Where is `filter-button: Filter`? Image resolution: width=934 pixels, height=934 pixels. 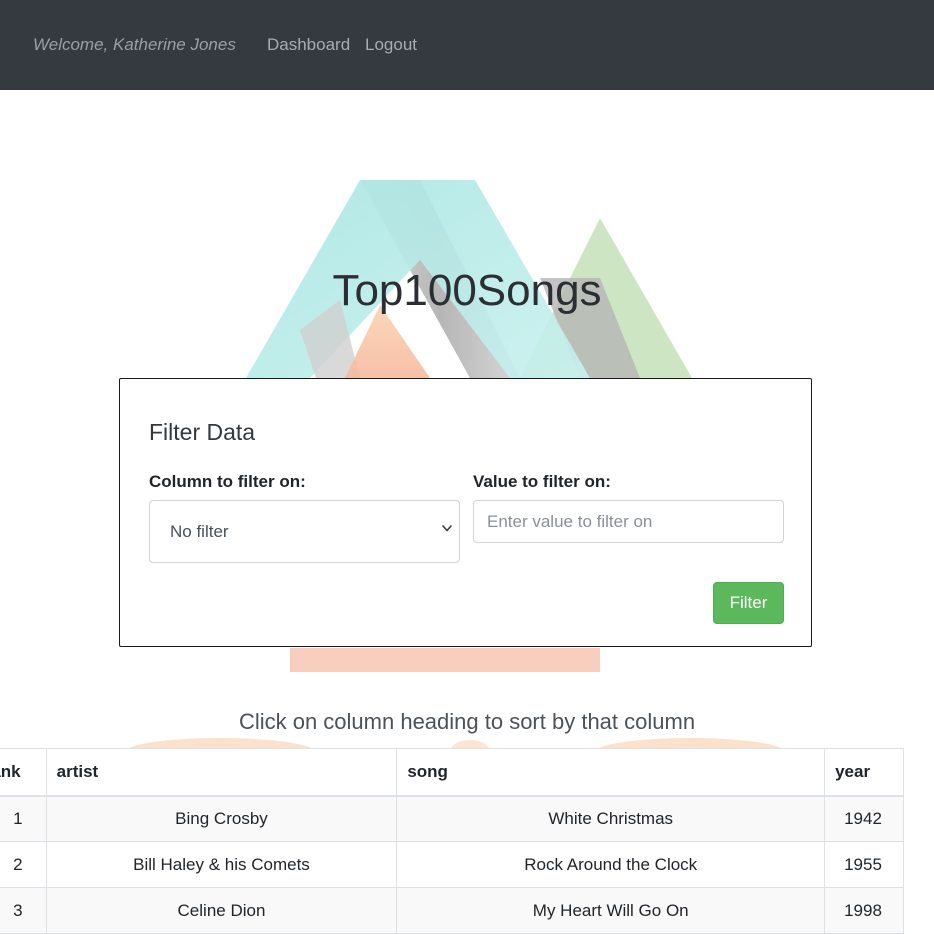 filter-button: Filter is located at coordinates (748, 603).